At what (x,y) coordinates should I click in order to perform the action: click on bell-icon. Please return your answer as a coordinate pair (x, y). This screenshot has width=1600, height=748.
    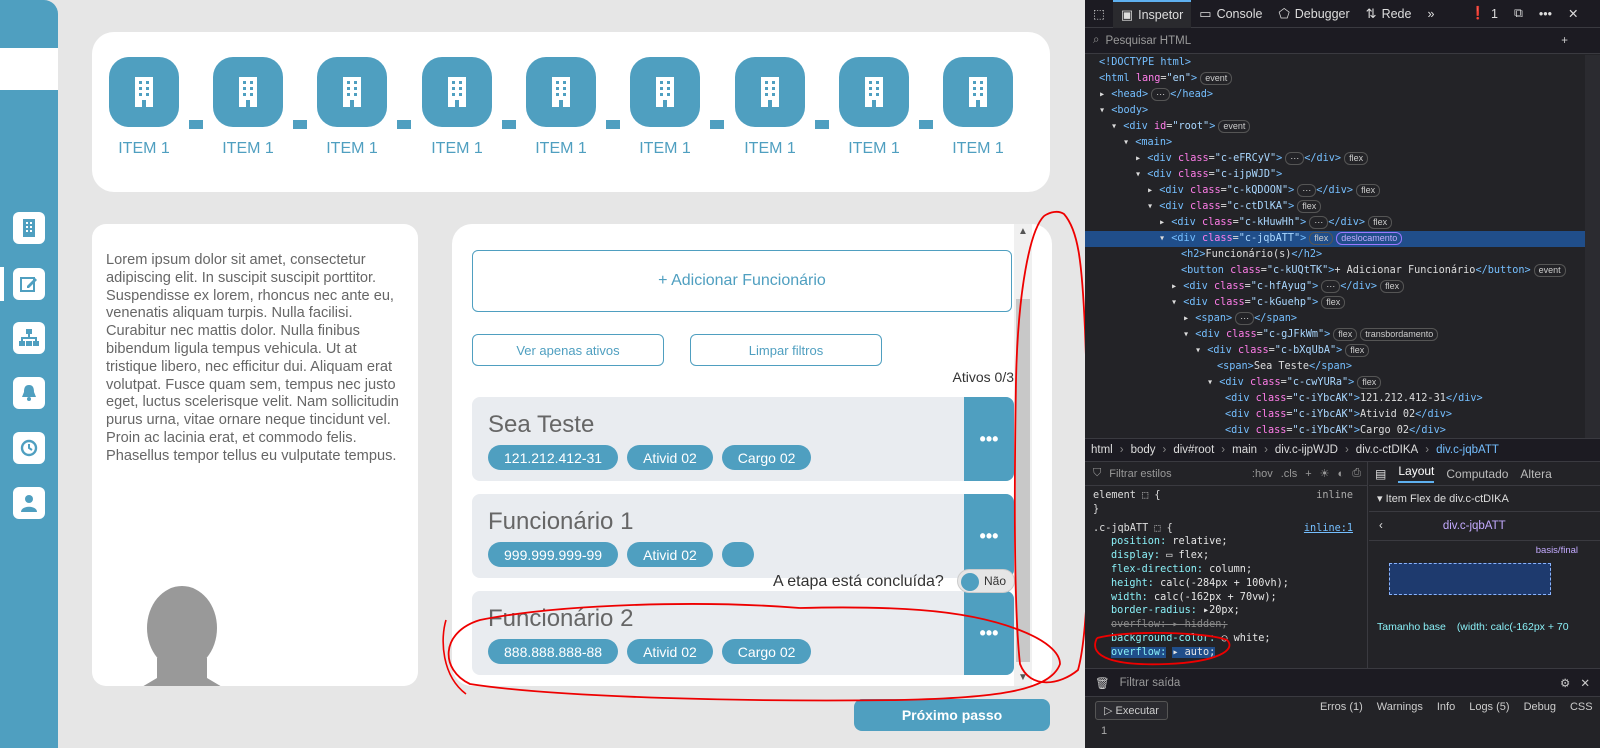
    Looking at the image, I should click on (29, 393).